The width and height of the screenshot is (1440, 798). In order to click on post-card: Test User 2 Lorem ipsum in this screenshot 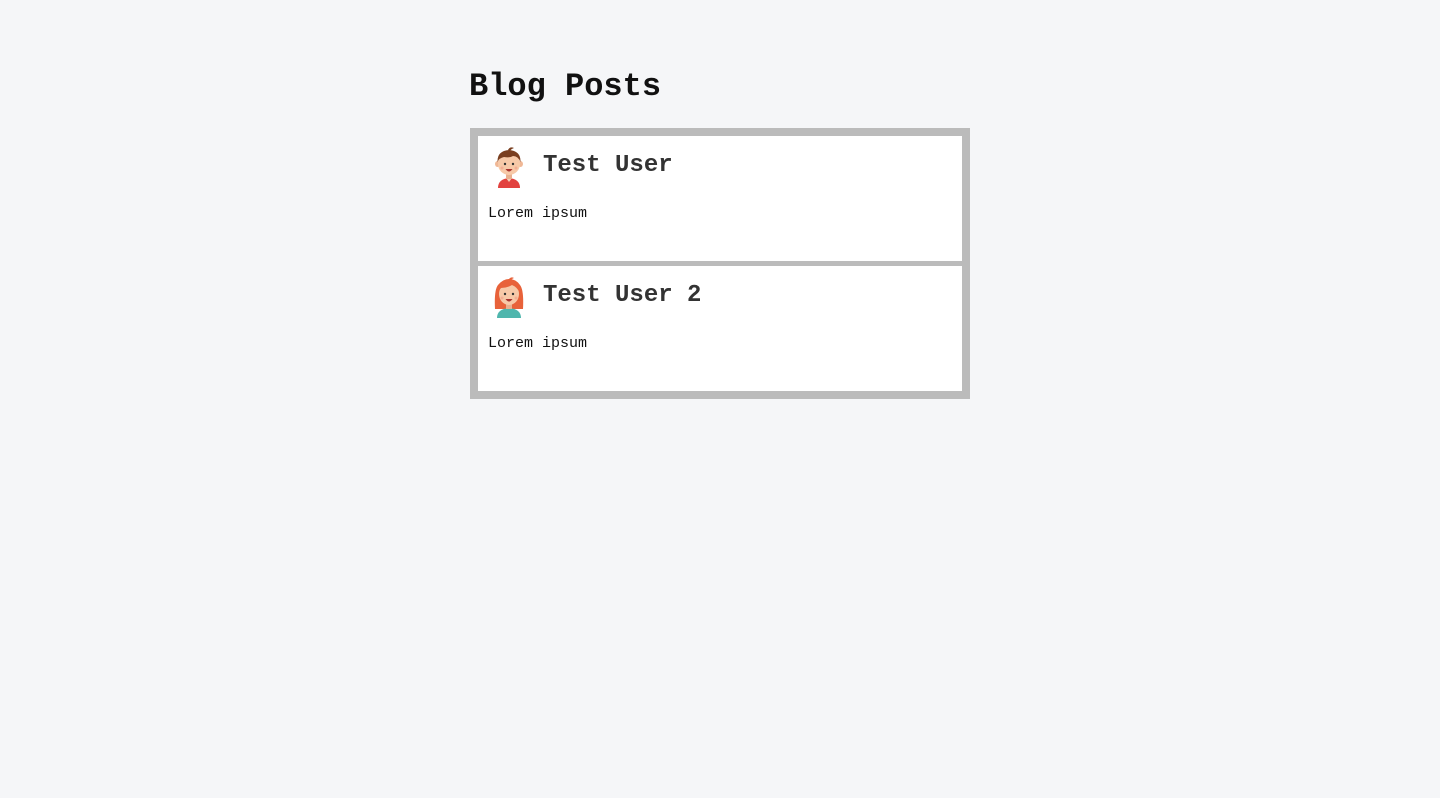, I will do `click(720, 328)`.